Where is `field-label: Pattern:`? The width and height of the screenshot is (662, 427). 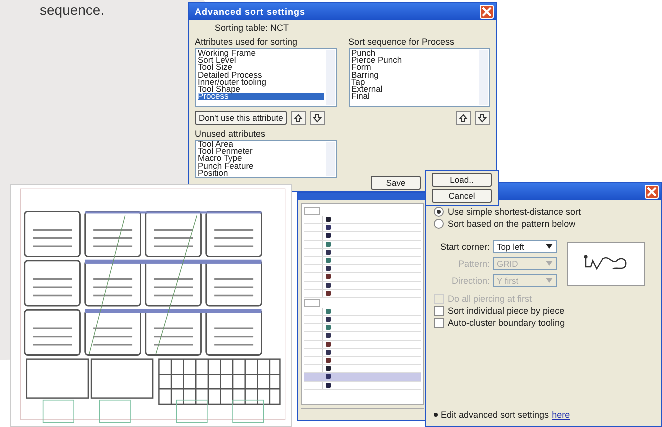 field-label: Pattern: is located at coordinates (473, 263).